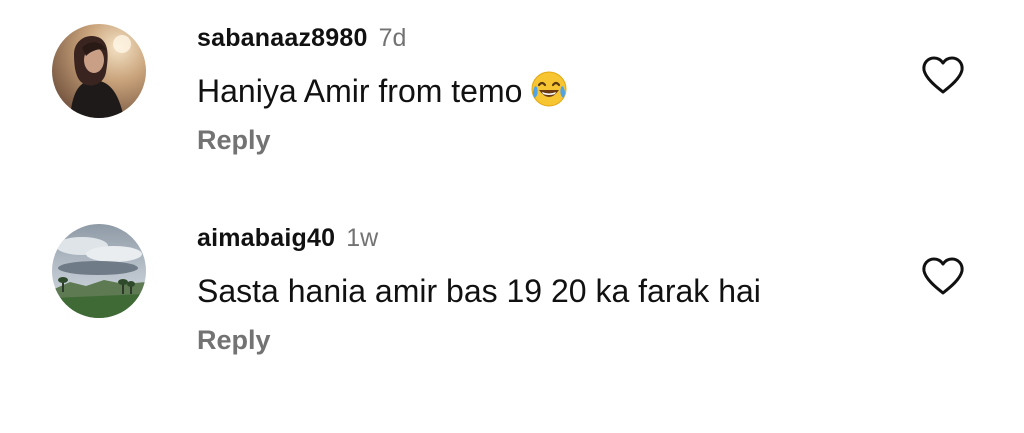 The height and width of the screenshot is (433, 1024). Describe the element at coordinates (550, 242) in the screenshot. I see `comment-meta: aimabaig40 1w` at that location.